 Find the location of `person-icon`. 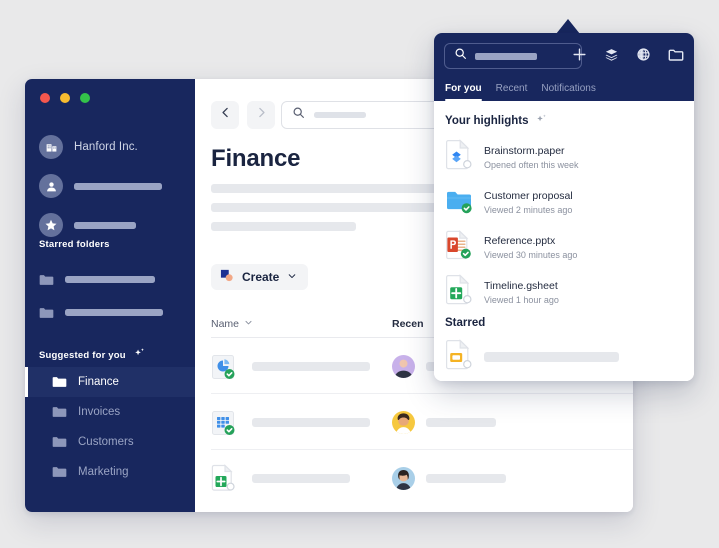

person-icon is located at coordinates (51, 186).